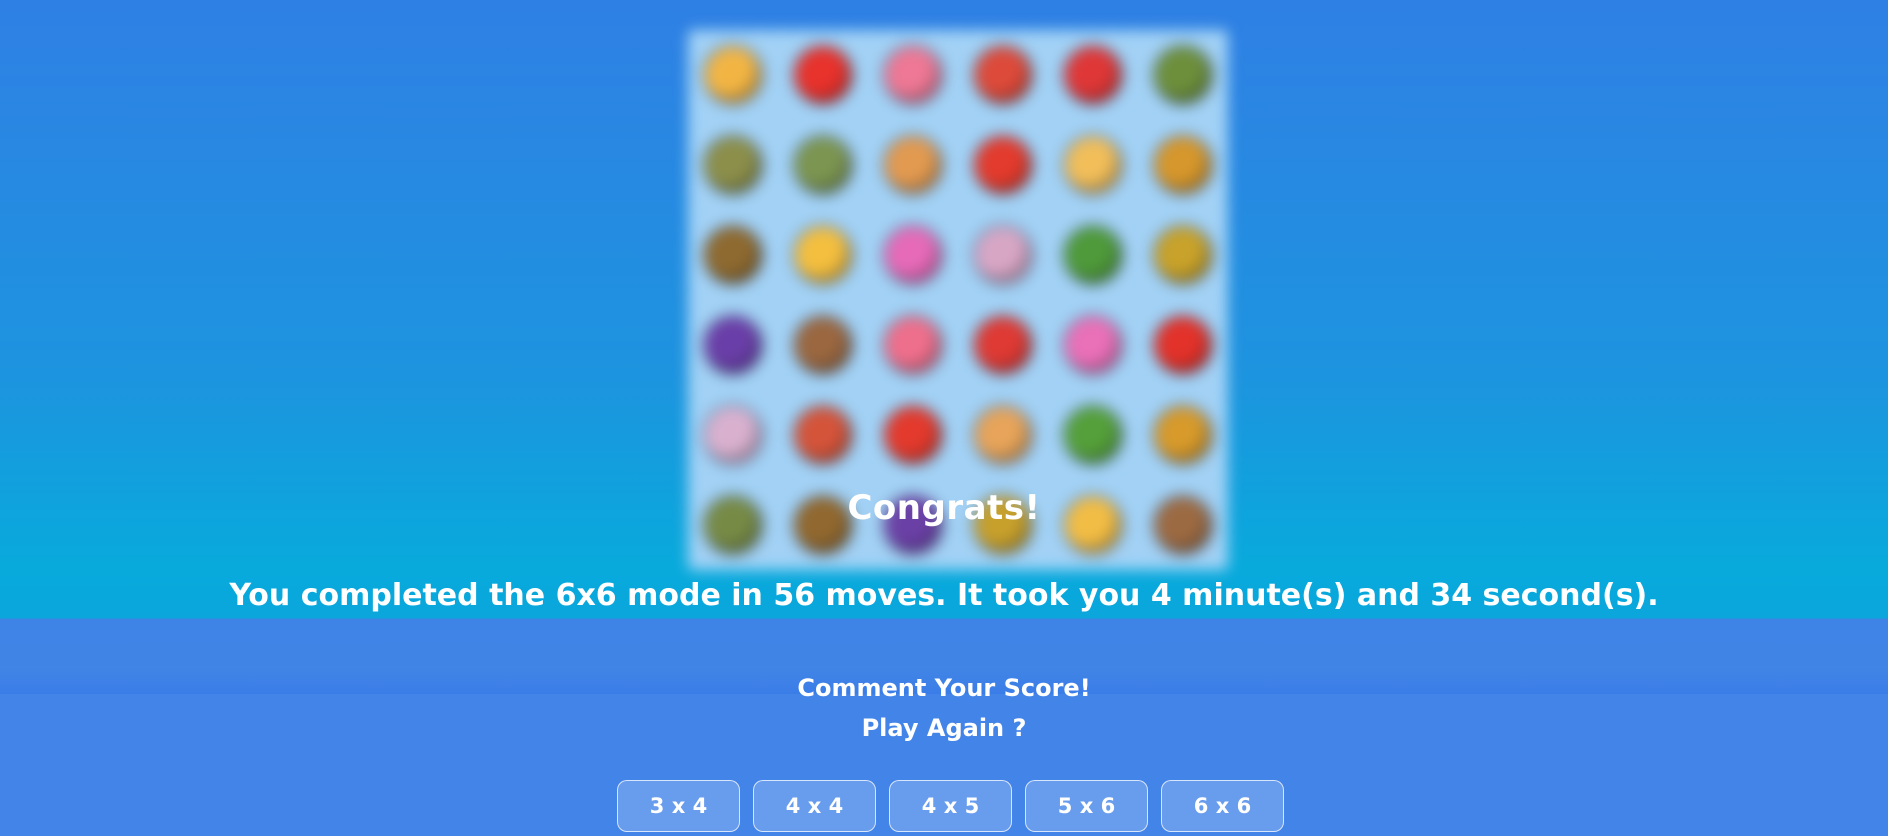 This screenshot has width=1888, height=836. Describe the element at coordinates (944, 728) in the screenshot. I see `play-again-text: Play Again ?` at that location.